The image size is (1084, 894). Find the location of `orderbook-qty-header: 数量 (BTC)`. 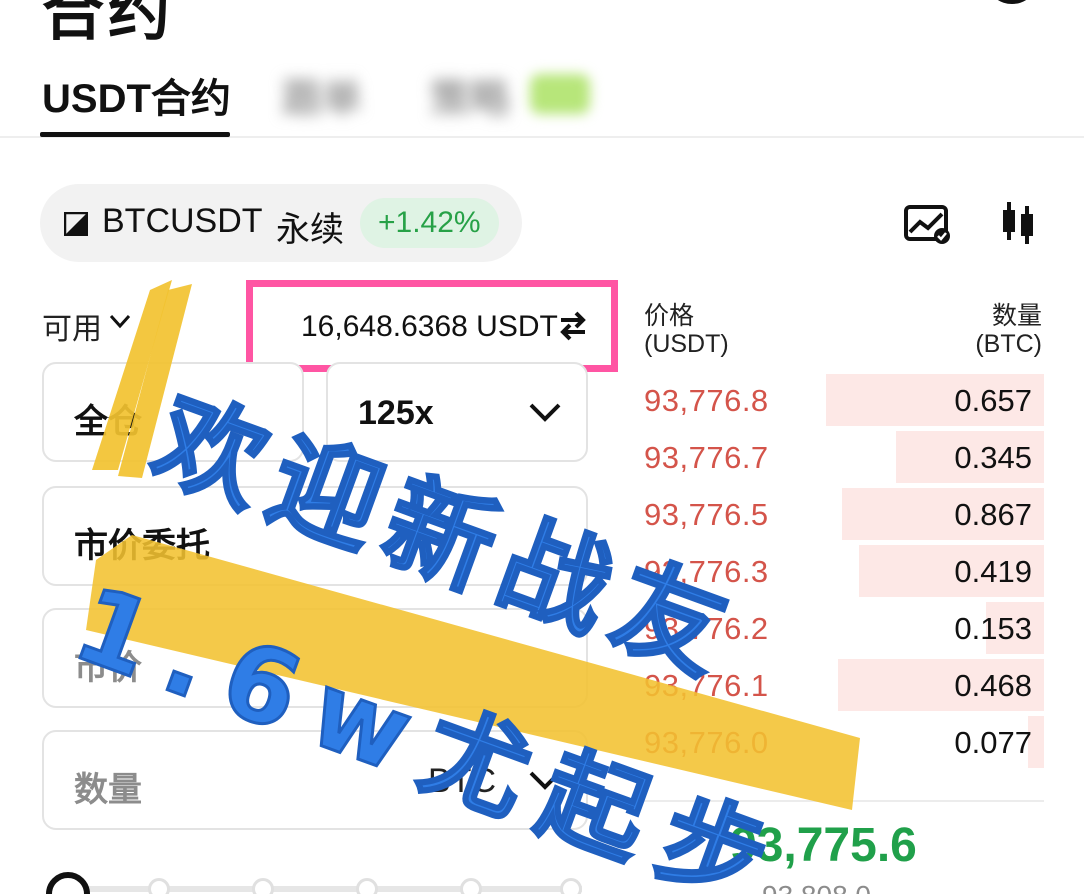

orderbook-qty-header: 数量 (BTC) is located at coordinates (1008, 330).